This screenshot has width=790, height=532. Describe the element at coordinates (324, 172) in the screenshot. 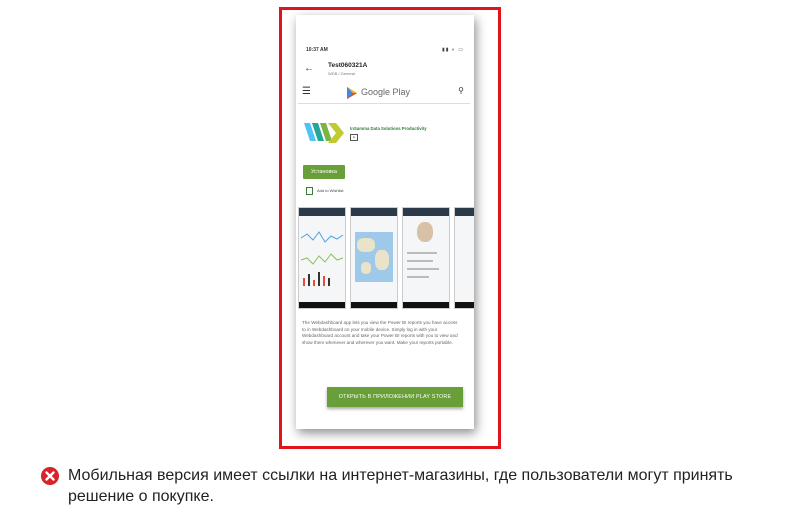

I see `install-button: Установка` at that location.